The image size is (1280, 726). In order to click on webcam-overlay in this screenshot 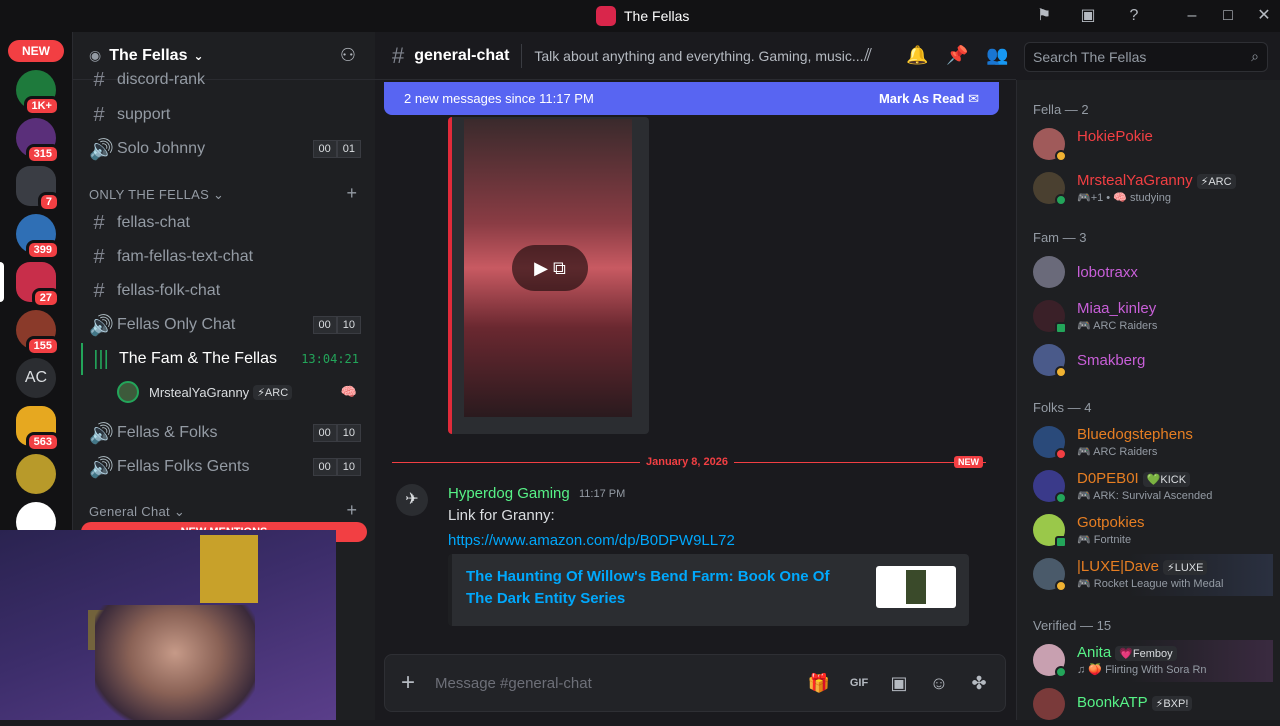, I will do `click(168, 625)`.